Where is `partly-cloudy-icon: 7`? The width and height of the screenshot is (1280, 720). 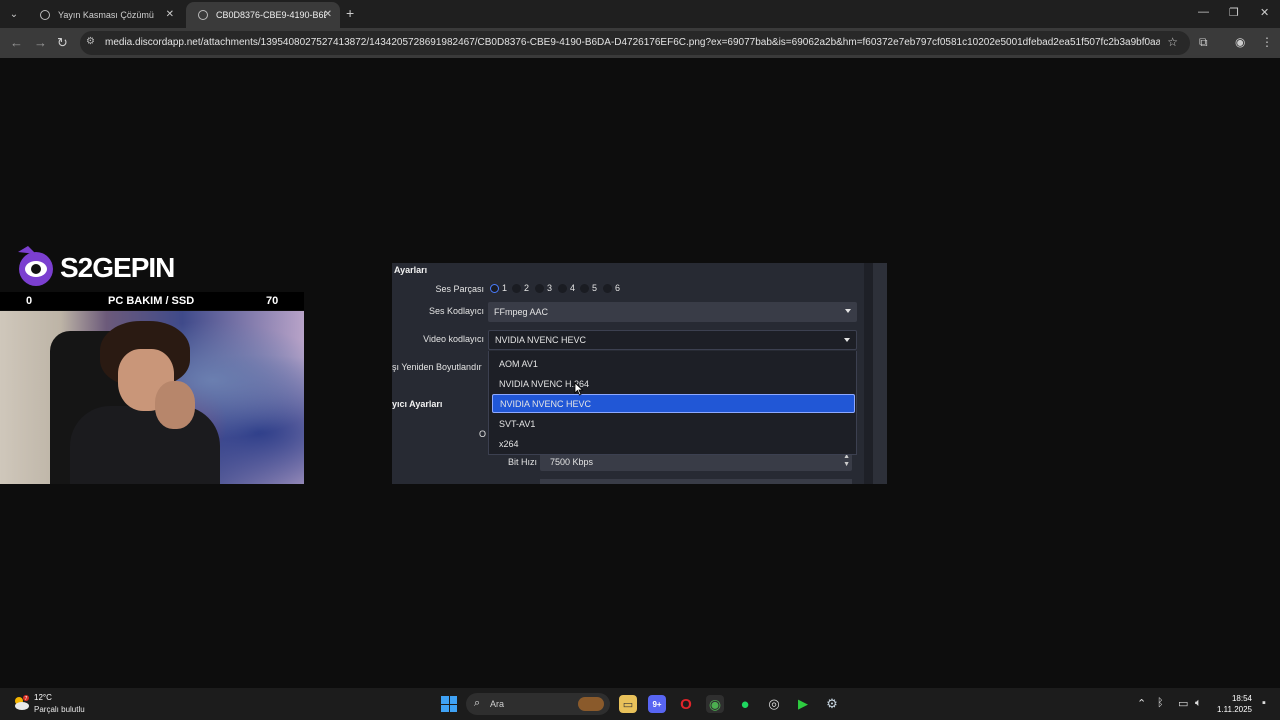 partly-cloudy-icon: 7 is located at coordinates (21, 703).